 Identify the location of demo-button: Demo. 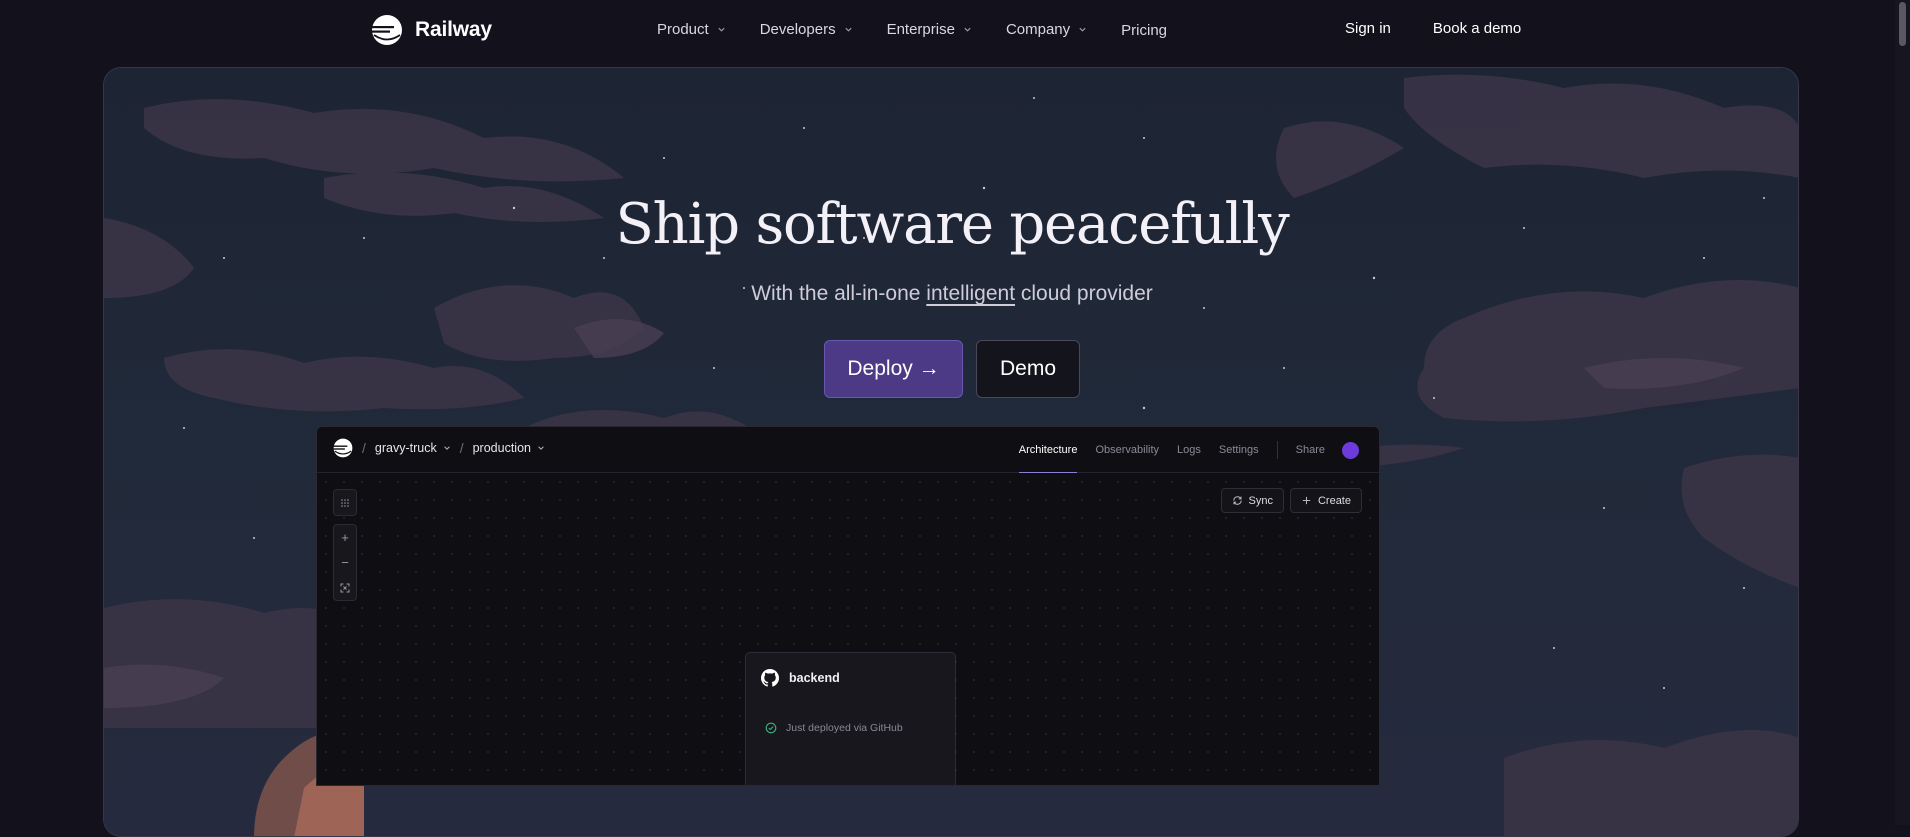
(1028, 369).